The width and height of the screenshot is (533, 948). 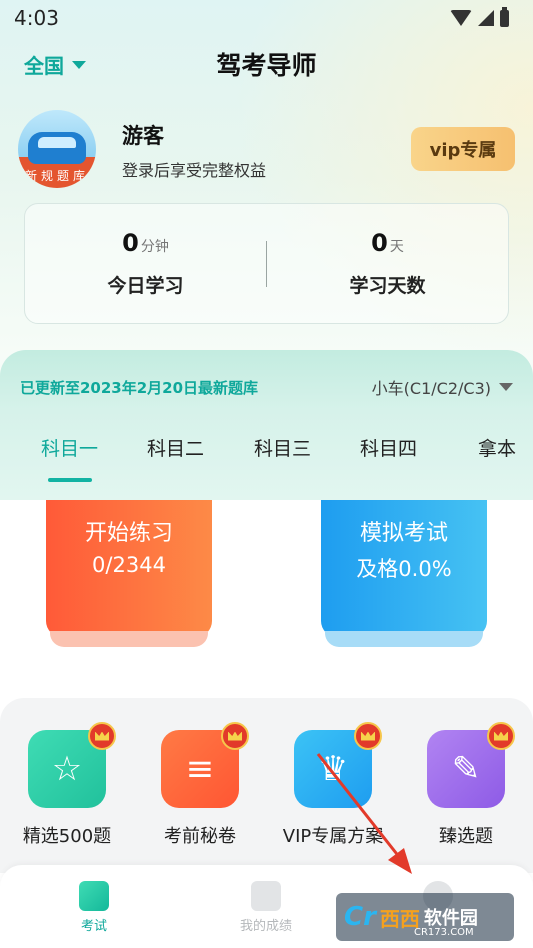 What do you see at coordinates (67, 836) in the screenshot?
I see `feature-label: 精选500题` at bounding box center [67, 836].